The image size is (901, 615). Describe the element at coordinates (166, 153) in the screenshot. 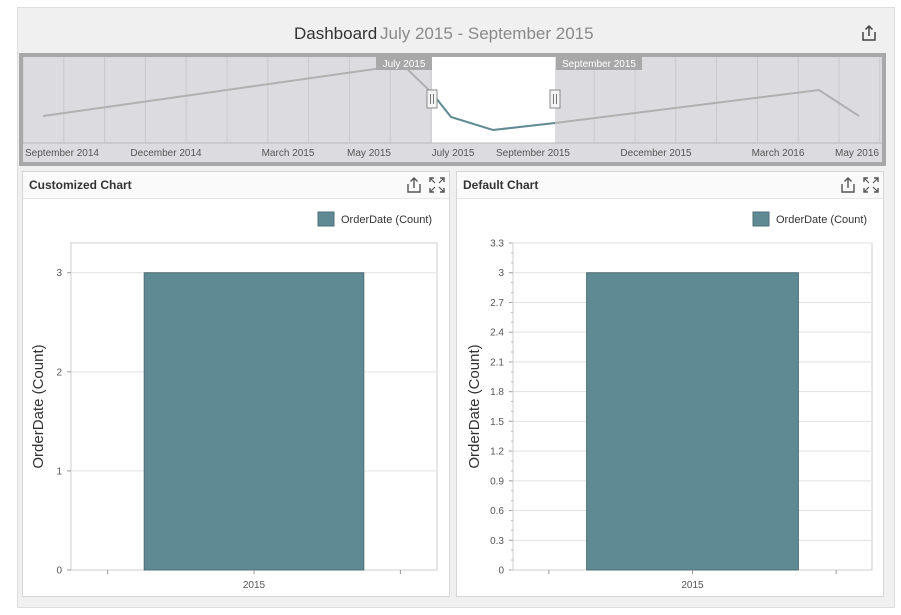

I see `range-axis-label: December 2014` at that location.